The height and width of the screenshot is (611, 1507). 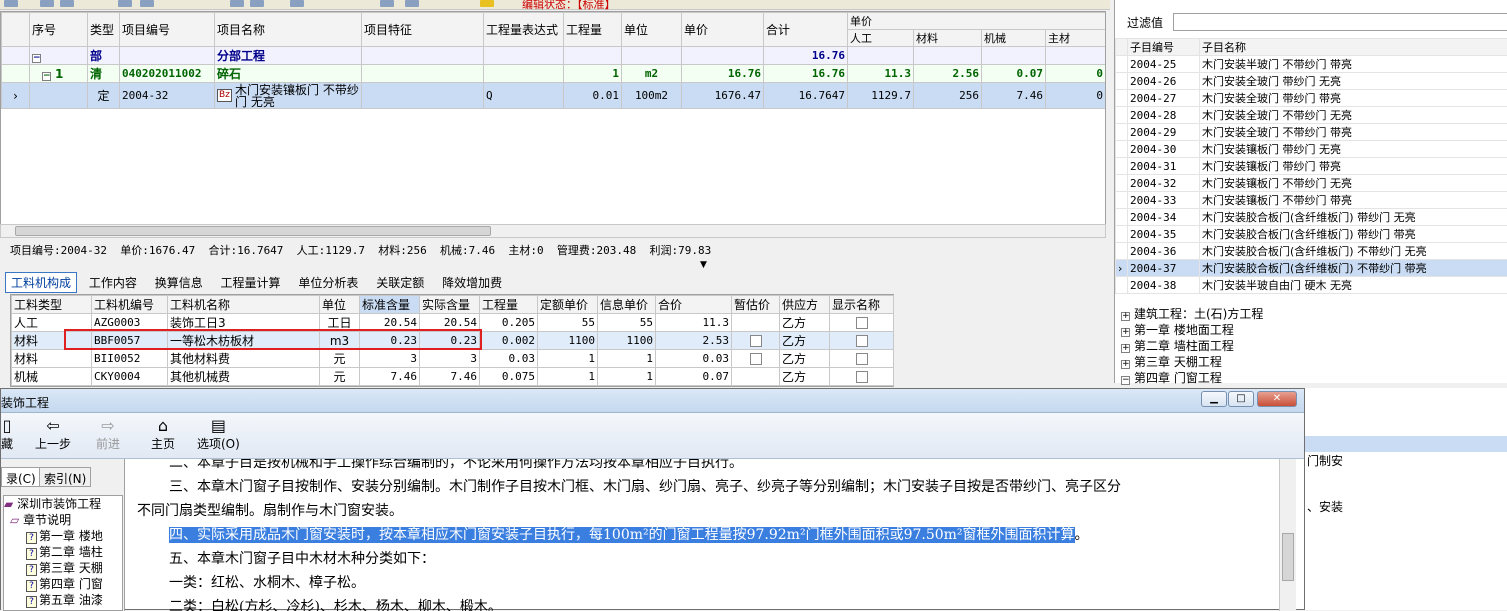 What do you see at coordinates (237, 3) in the screenshot?
I see `toolbar-undo-icon` at bounding box center [237, 3].